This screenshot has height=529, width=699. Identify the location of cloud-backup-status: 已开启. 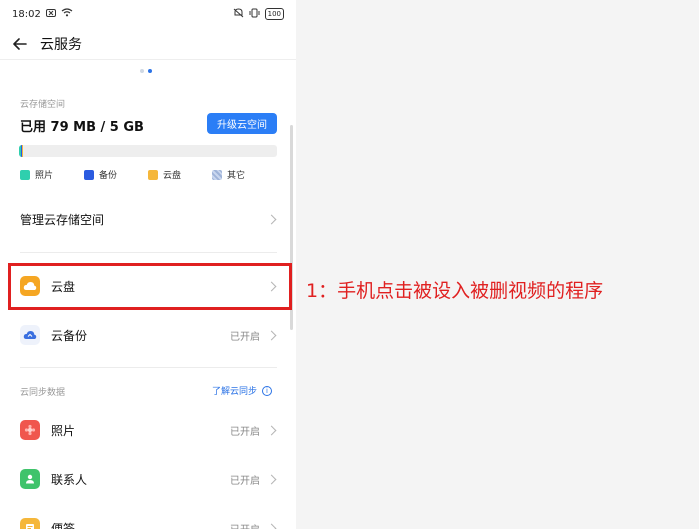
(245, 337).